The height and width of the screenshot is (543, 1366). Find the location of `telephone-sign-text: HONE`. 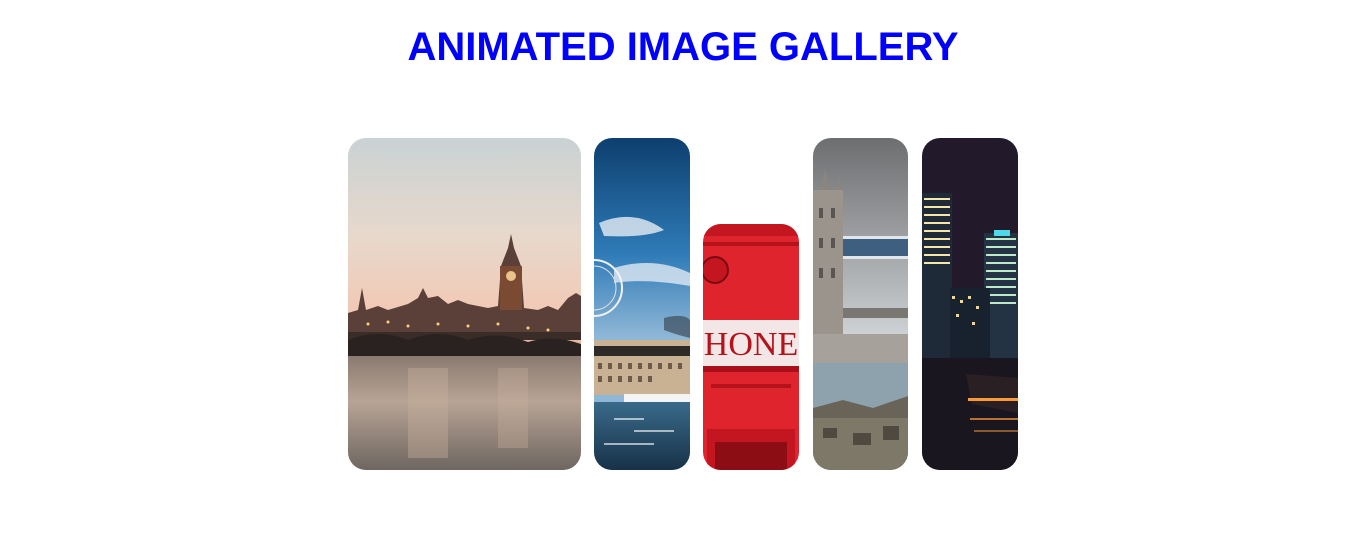

telephone-sign-text: HONE is located at coordinates (751, 344).